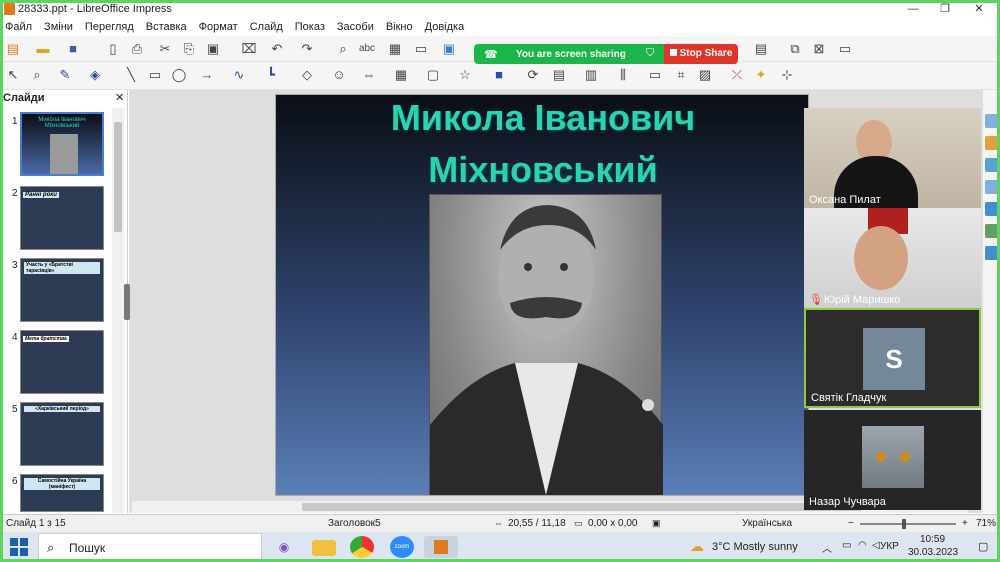  Describe the element at coordinates (13, 75) in the screenshot. I see `select-arrow-icon: ↖` at that location.